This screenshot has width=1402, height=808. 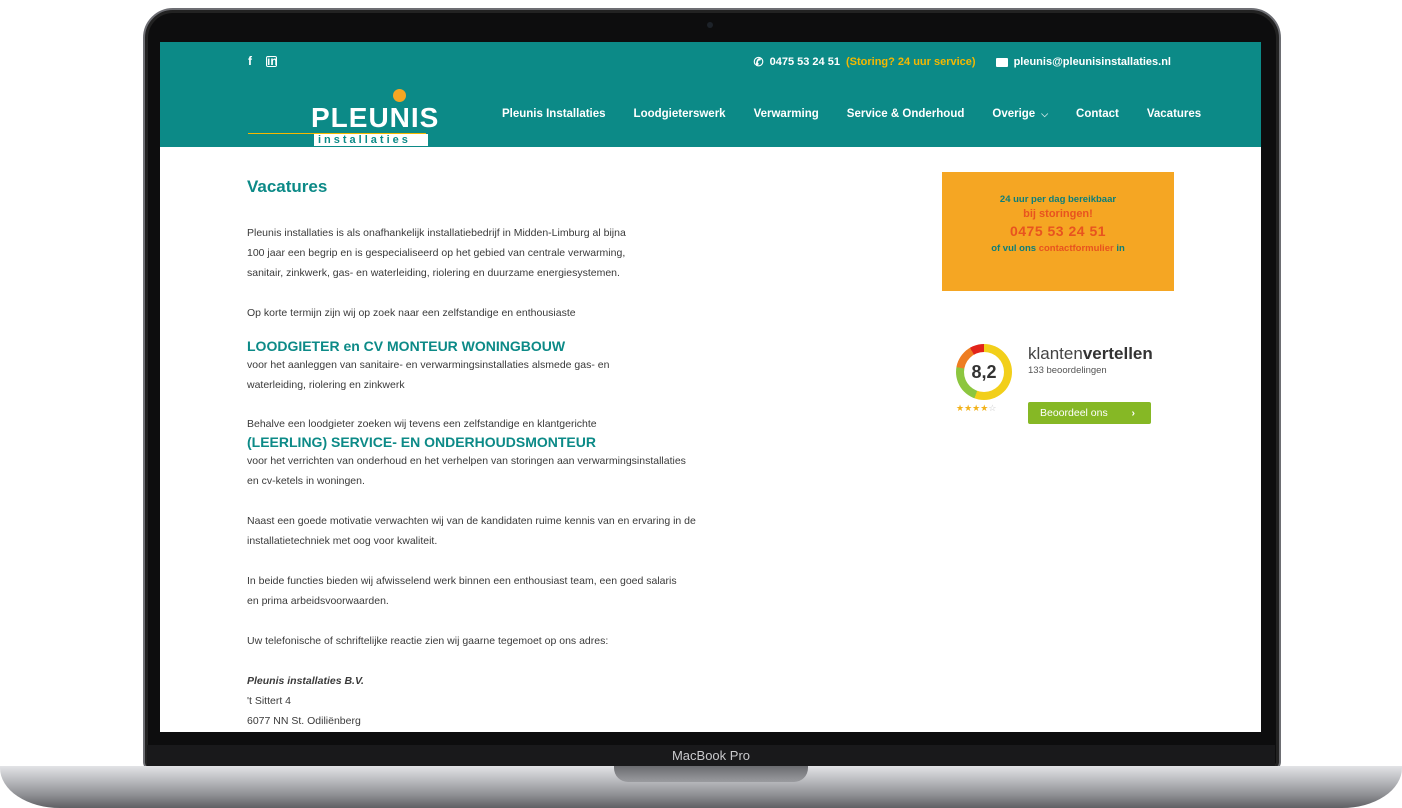 I want to click on emergency-line2: bij storingen!, so click(x=1058, y=214).